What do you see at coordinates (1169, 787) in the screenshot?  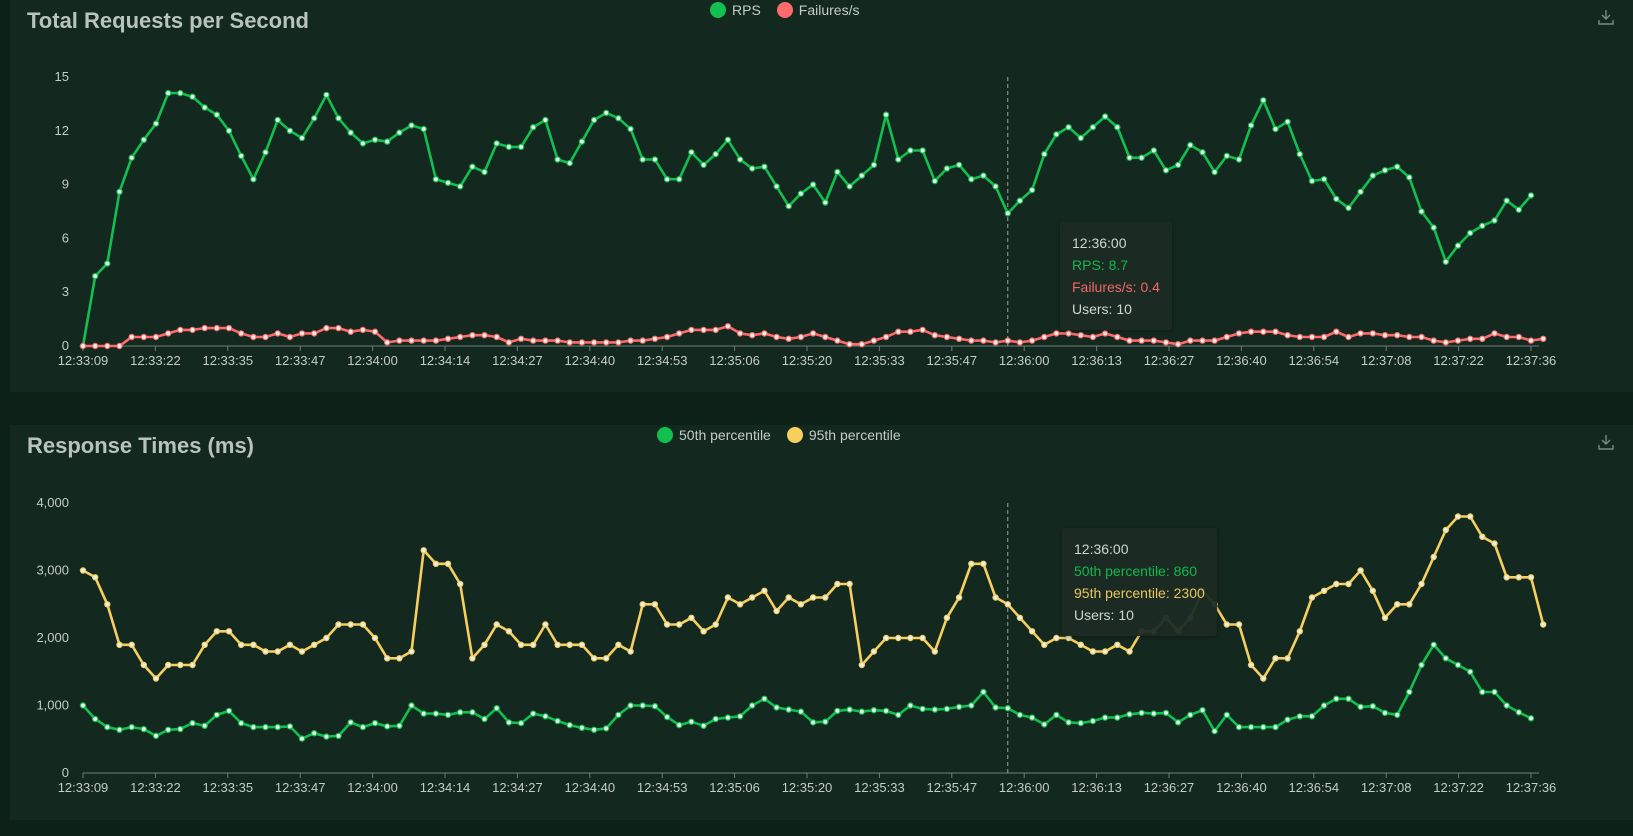 I see `x-tick-label: 12:36:27` at bounding box center [1169, 787].